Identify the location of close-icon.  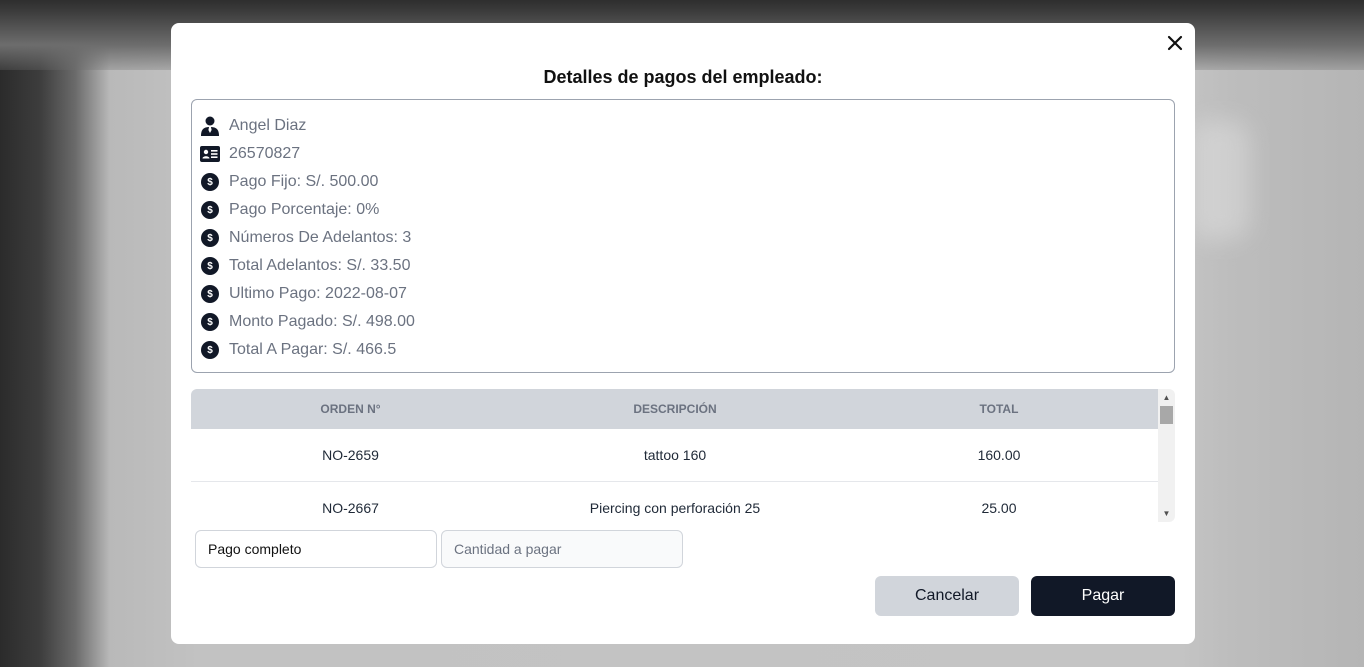
(1175, 43).